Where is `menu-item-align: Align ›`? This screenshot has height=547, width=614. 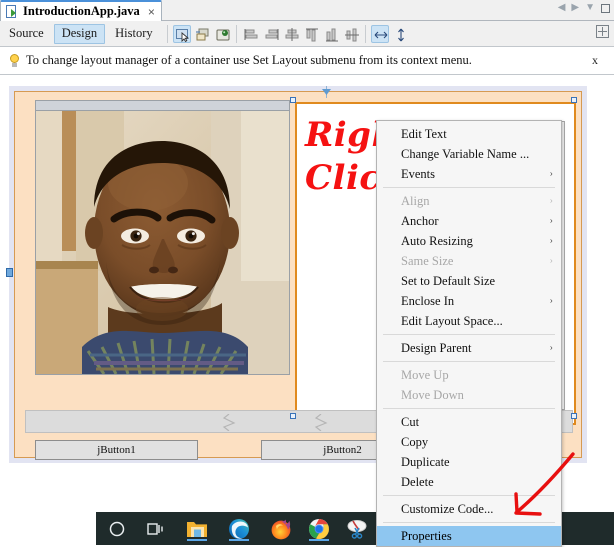
menu-item-align: Align › is located at coordinates (469, 201).